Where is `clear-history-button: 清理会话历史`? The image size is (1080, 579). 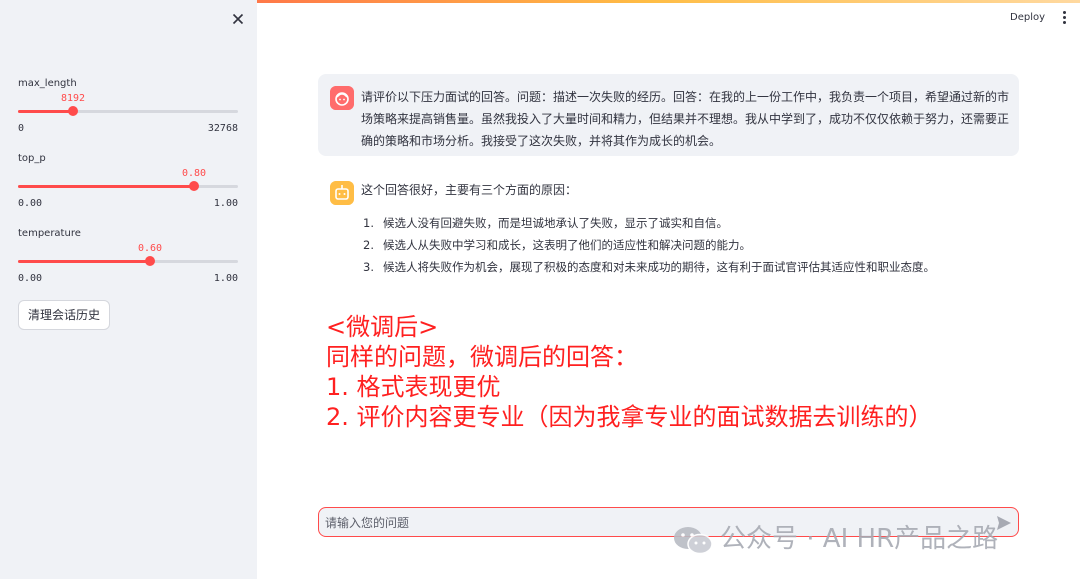 clear-history-button: 清理会话历史 is located at coordinates (64, 315).